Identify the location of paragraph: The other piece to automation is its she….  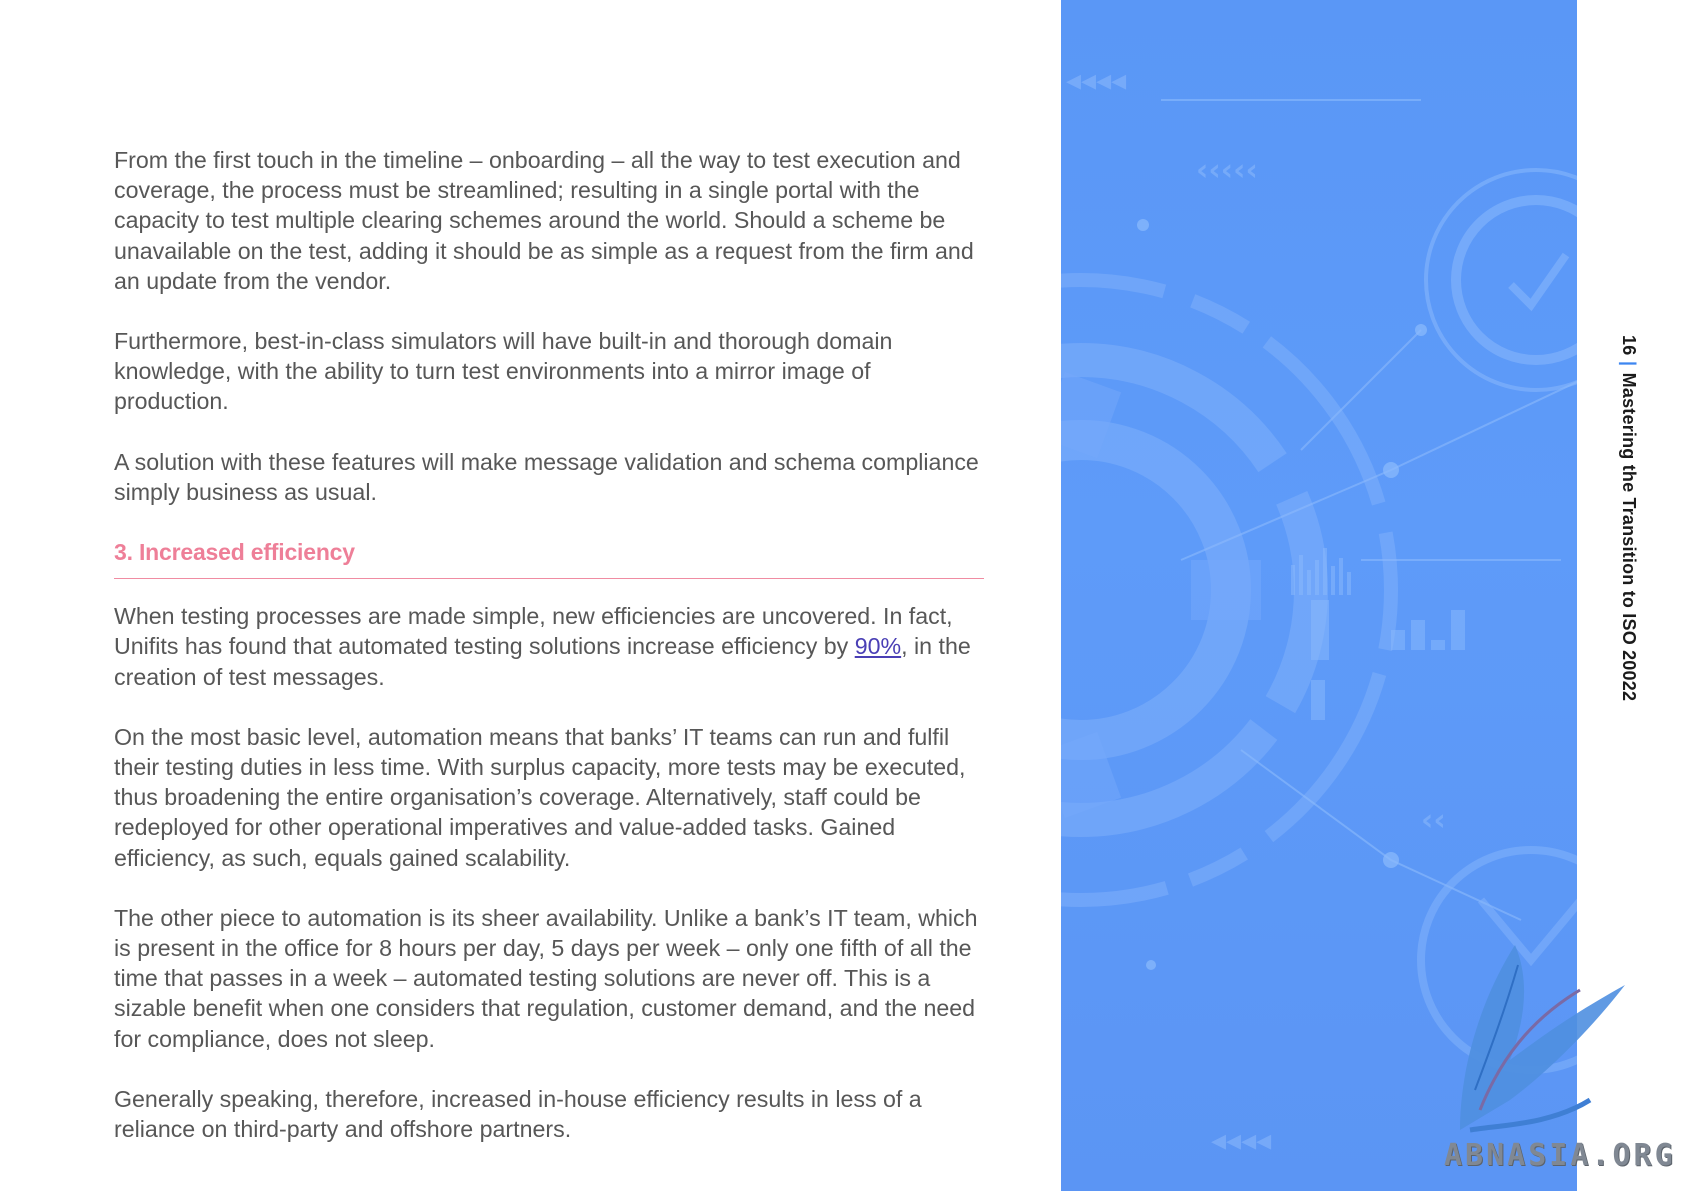
(546, 978).